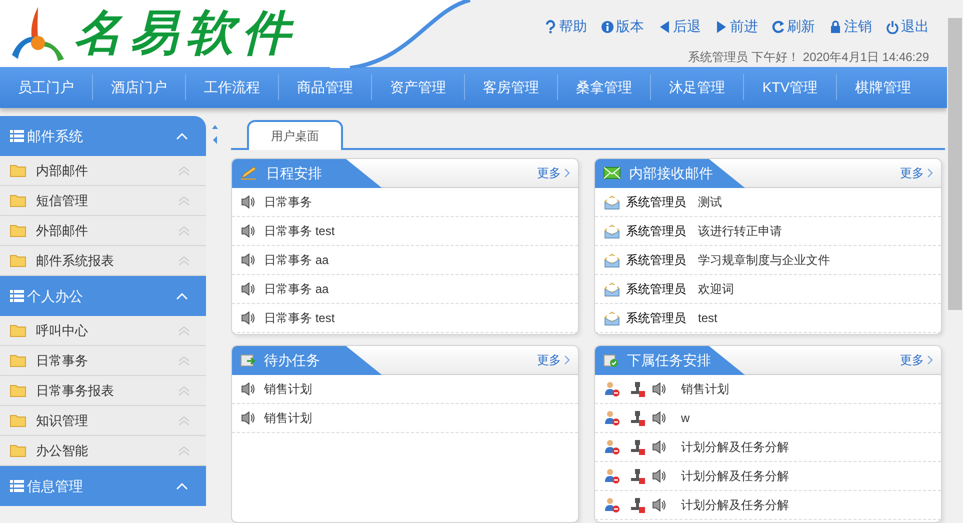 The image size is (963, 523). I want to click on toolbar-link: 帮助, so click(565, 26).